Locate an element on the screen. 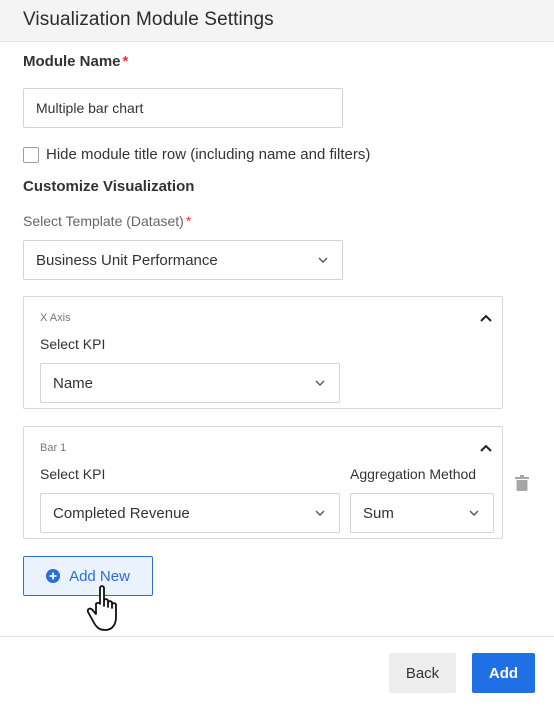 The image size is (554, 708). bar-1-kpi-select: Completed Revenue is located at coordinates (190, 513).